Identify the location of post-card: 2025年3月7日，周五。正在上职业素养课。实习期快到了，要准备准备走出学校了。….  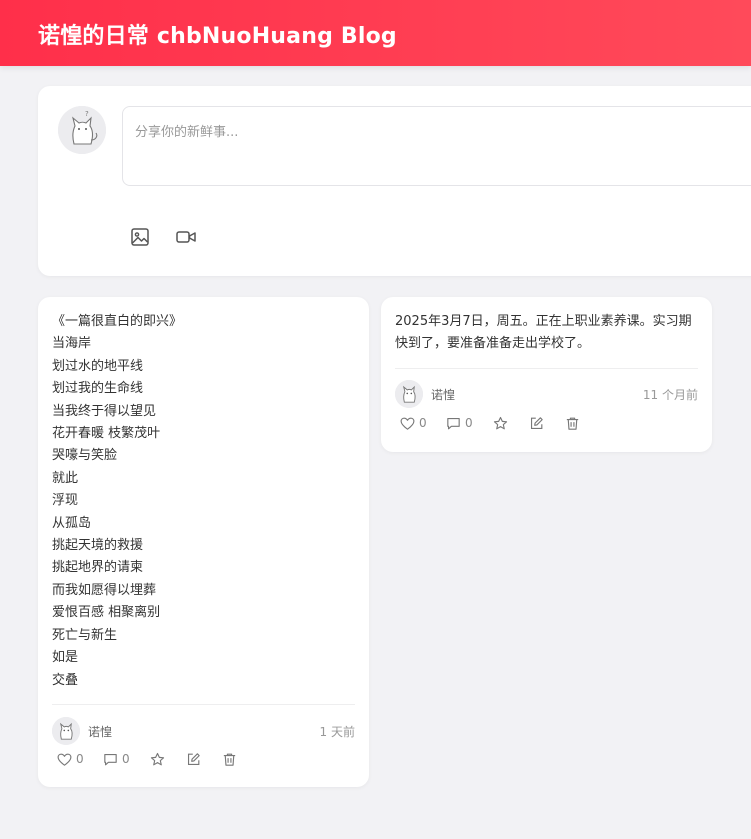
(546, 374).